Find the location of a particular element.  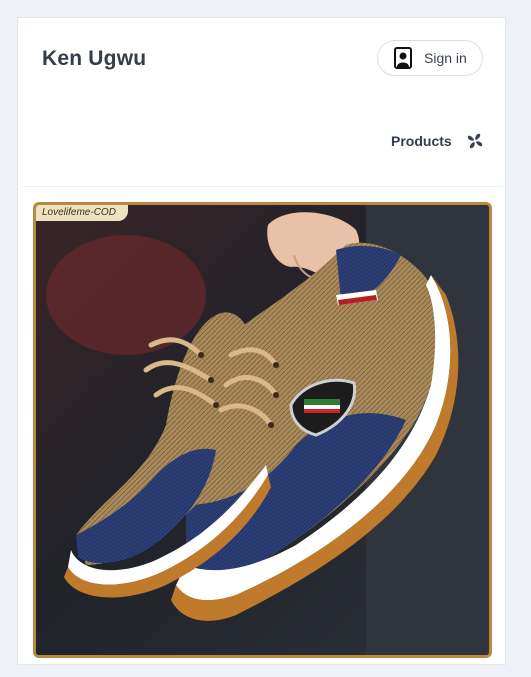

user-portrait-icon is located at coordinates (403, 58).